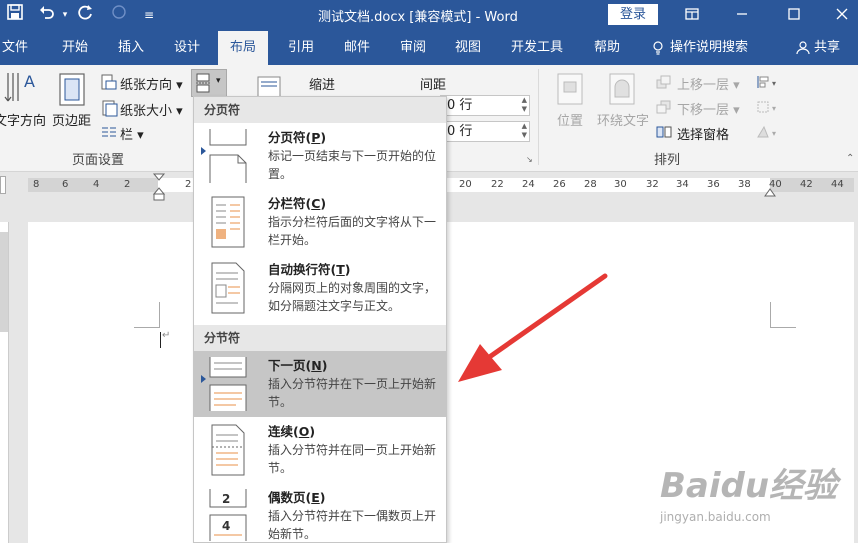 The width and height of the screenshot is (858, 543). What do you see at coordinates (151, 109) in the screenshot?
I see `size-label: 纸张大小 ▾` at bounding box center [151, 109].